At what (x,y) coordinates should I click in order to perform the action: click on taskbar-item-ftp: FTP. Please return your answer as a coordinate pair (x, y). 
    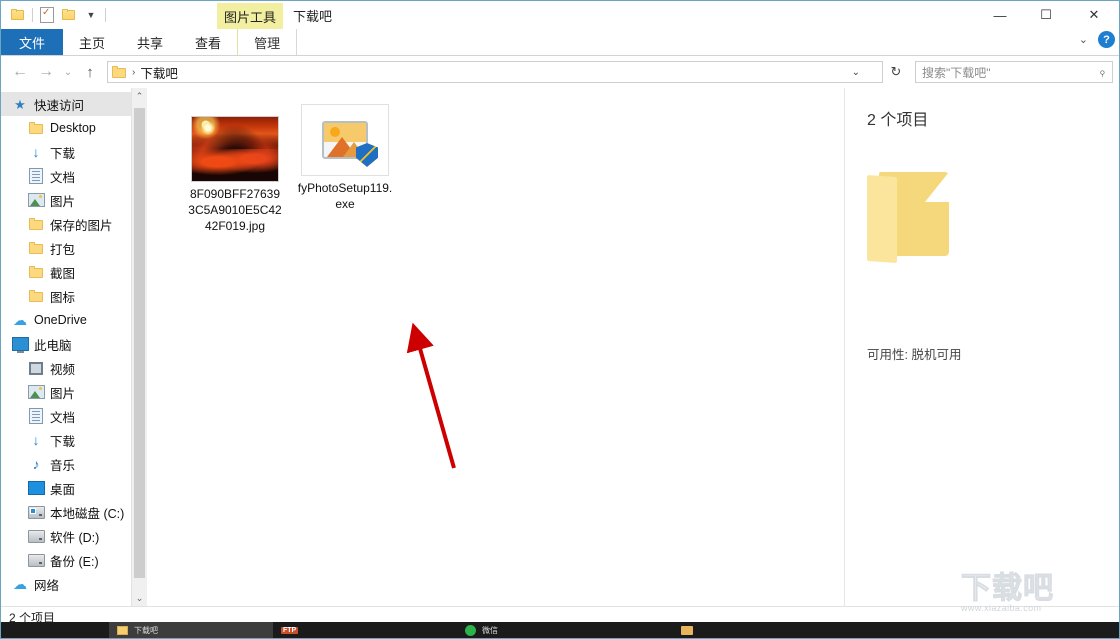
    Looking at the image, I should click on (365, 630).